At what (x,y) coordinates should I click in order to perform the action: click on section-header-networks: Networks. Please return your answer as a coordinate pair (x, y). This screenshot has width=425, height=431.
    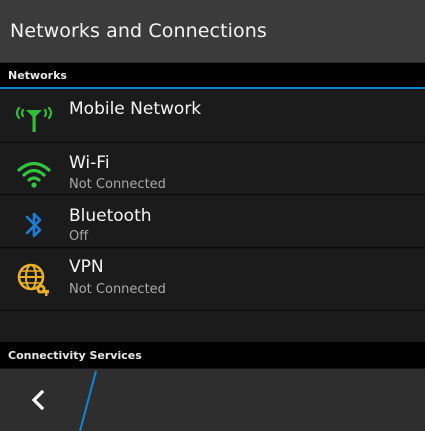
    Looking at the image, I should click on (212, 76).